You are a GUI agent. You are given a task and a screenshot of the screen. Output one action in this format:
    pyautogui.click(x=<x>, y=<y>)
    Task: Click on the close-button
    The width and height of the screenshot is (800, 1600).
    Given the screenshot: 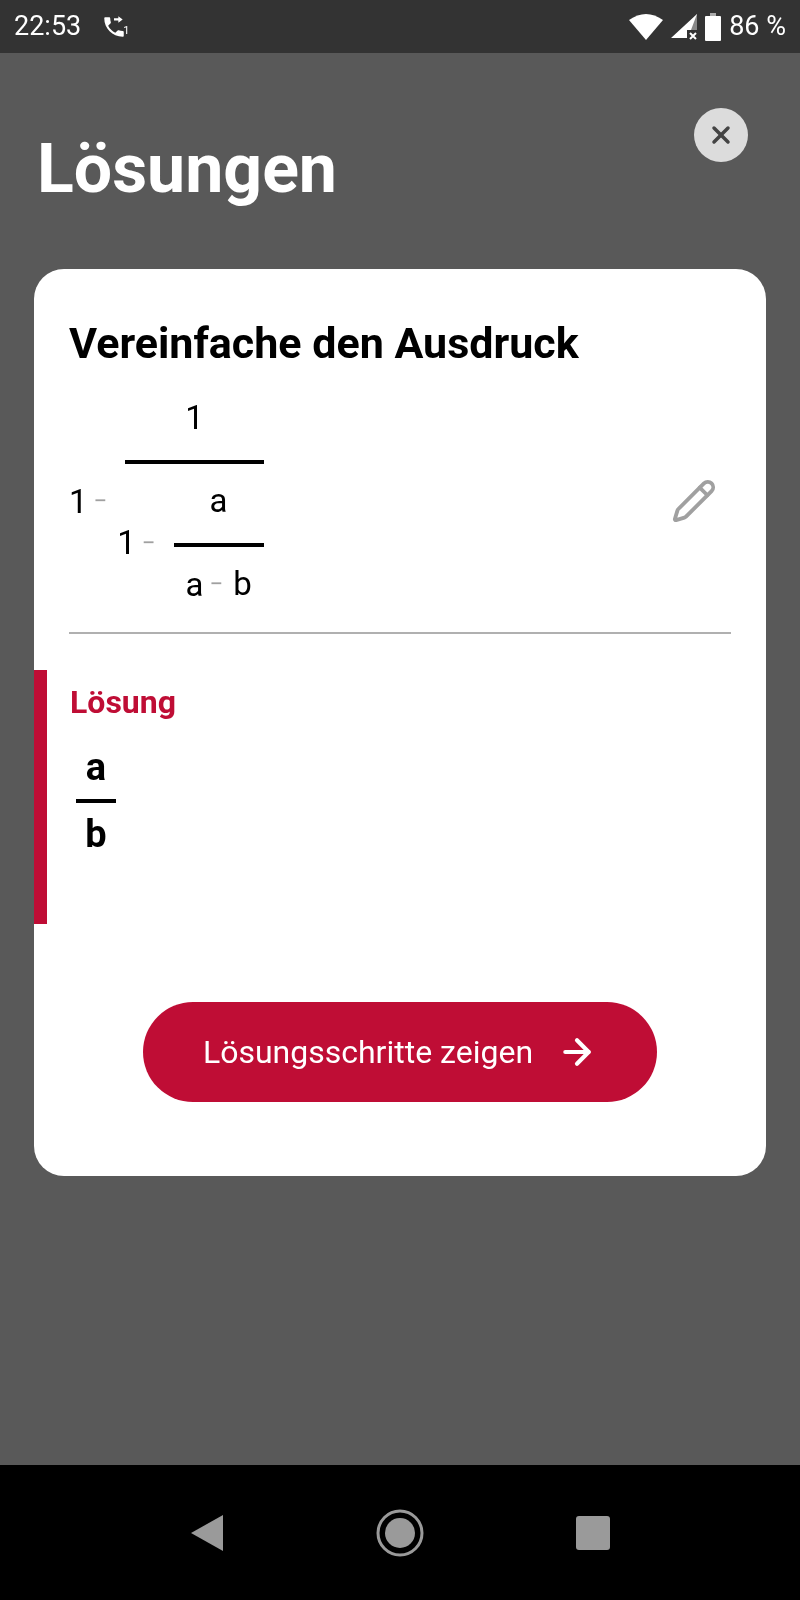 What is the action you would take?
    pyautogui.click(x=721, y=135)
    